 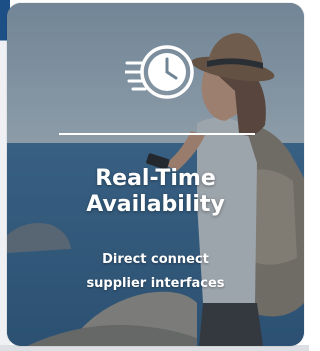 What do you see at coordinates (159, 72) in the screenshot?
I see `clock-speed-icon` at bounding box center [159, 72].